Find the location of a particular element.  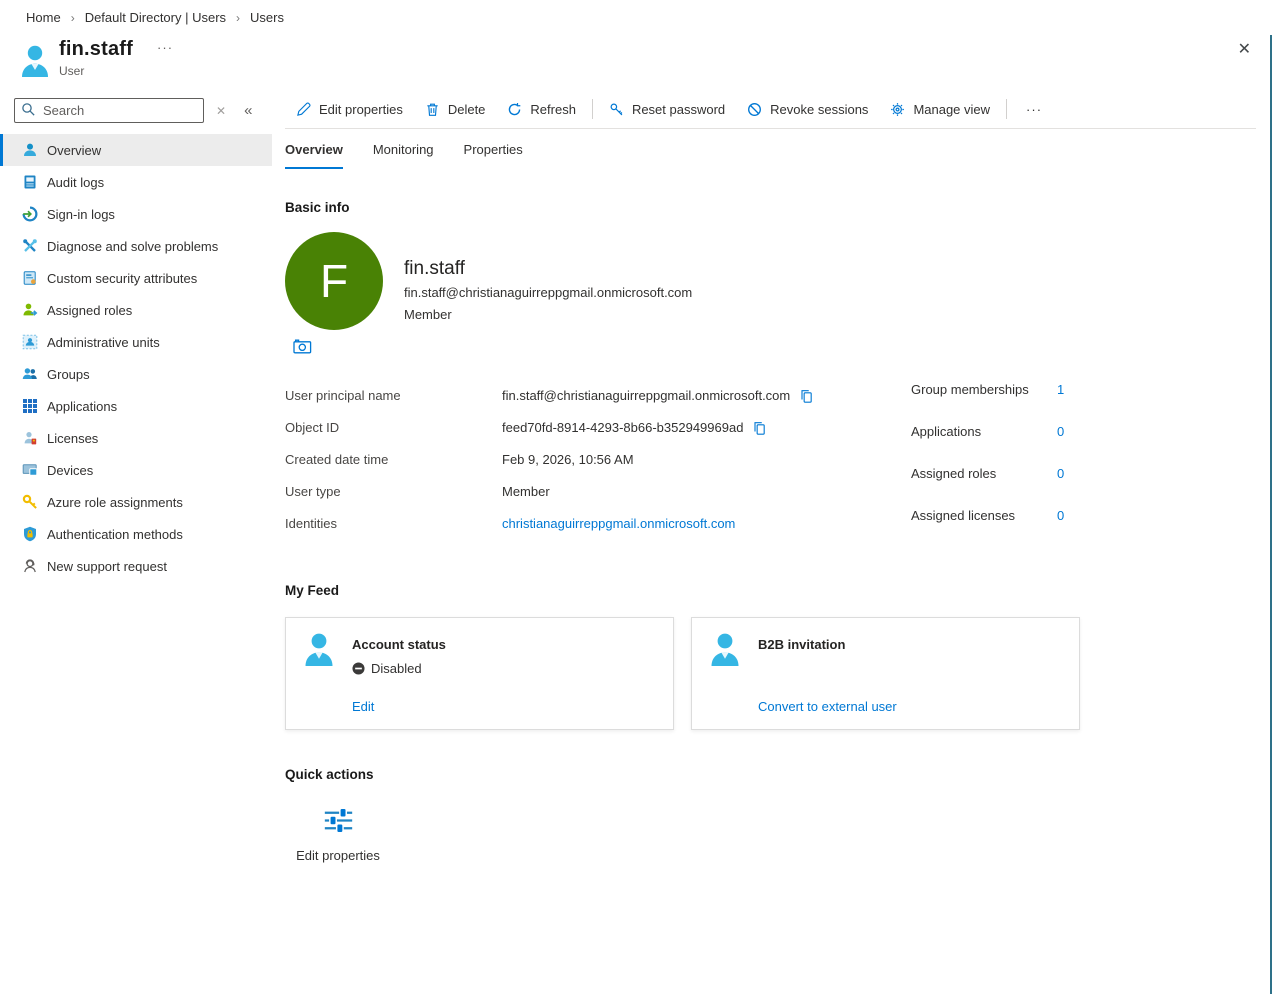

refresh-icon is located at coordinates (514, 109).